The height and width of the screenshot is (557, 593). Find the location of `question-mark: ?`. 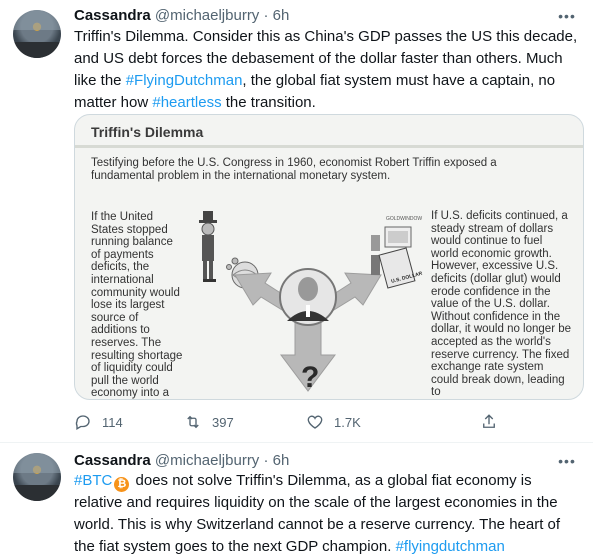

question-mark: ? is located at coordinates (310, 377).